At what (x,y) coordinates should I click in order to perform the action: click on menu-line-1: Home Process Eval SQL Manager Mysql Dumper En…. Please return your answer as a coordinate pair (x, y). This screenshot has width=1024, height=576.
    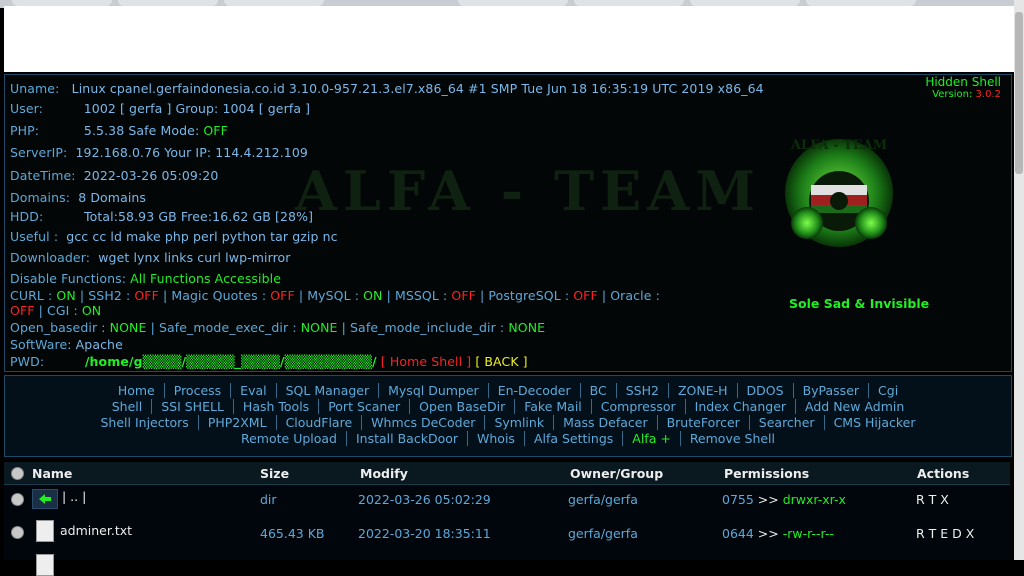
    Looking at the image, I should click on (508, 391).